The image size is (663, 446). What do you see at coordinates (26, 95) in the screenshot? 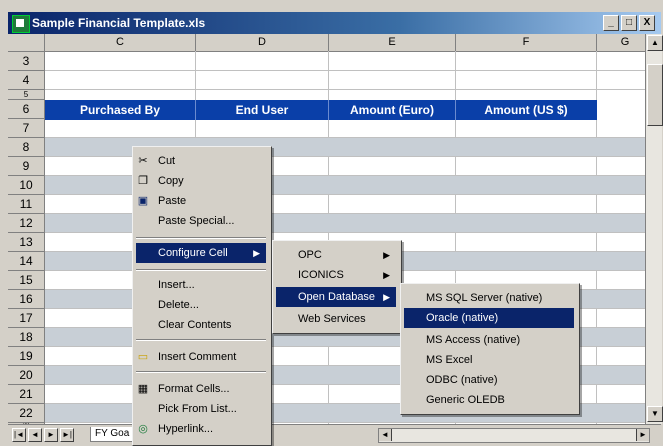
I see `row-header: 5` at bounding box center [26, 95].